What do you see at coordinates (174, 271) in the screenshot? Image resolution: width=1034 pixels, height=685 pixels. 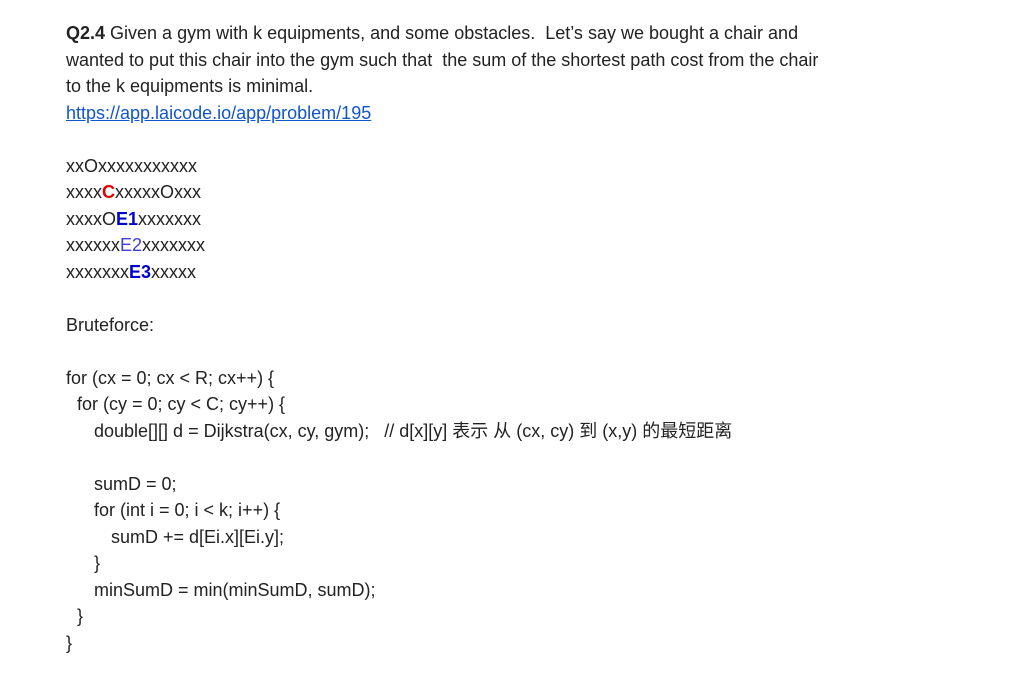 I see `grid-row-5-post: xxxxx` at bounding box center [174, 271].